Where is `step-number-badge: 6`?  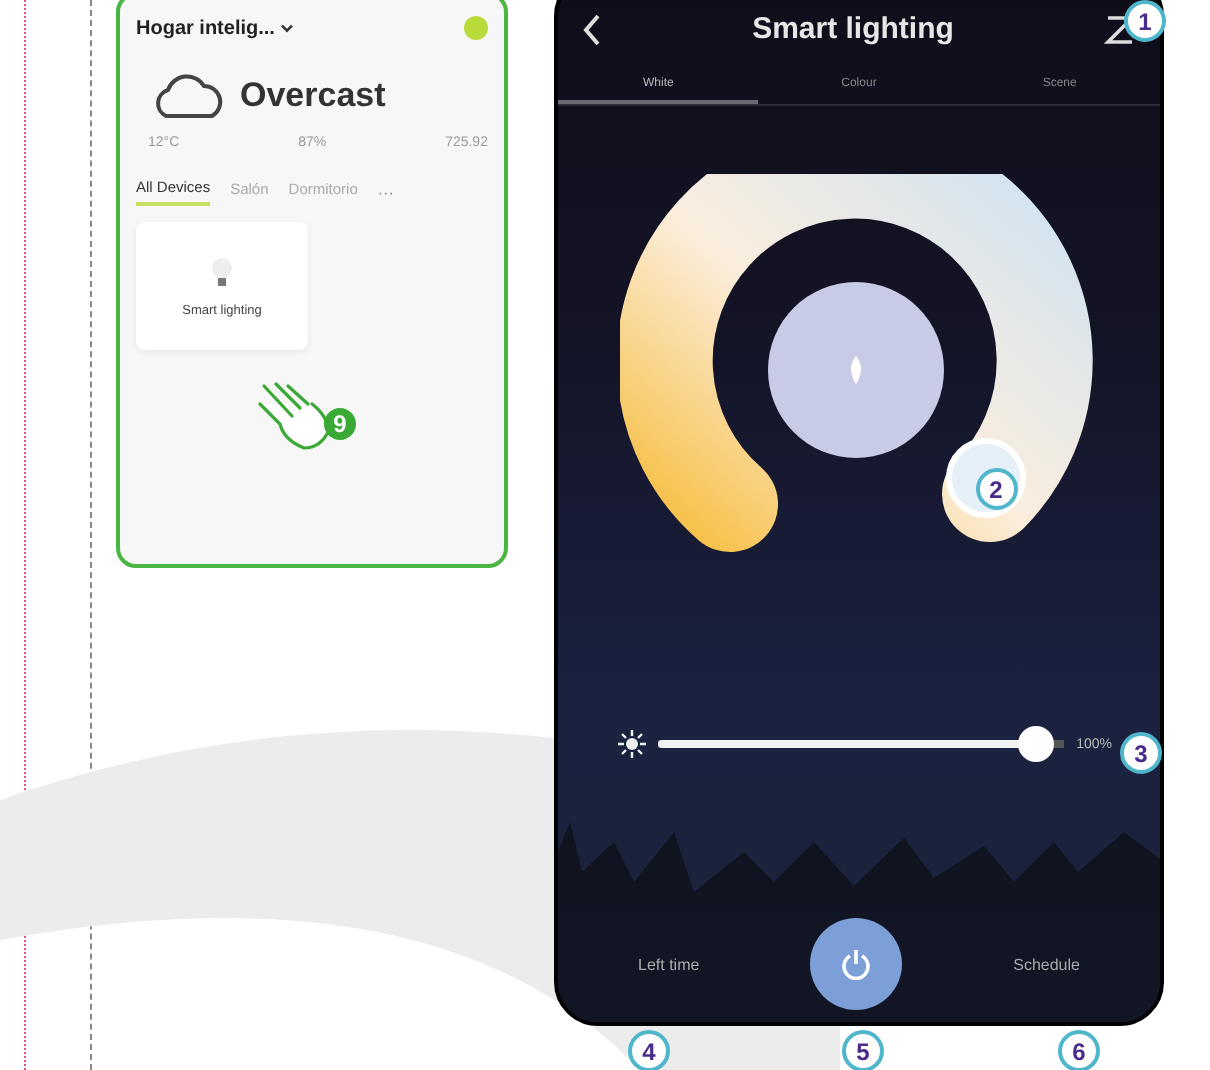
step-number-badge: 6 is located at coordinates (1079, 1050).